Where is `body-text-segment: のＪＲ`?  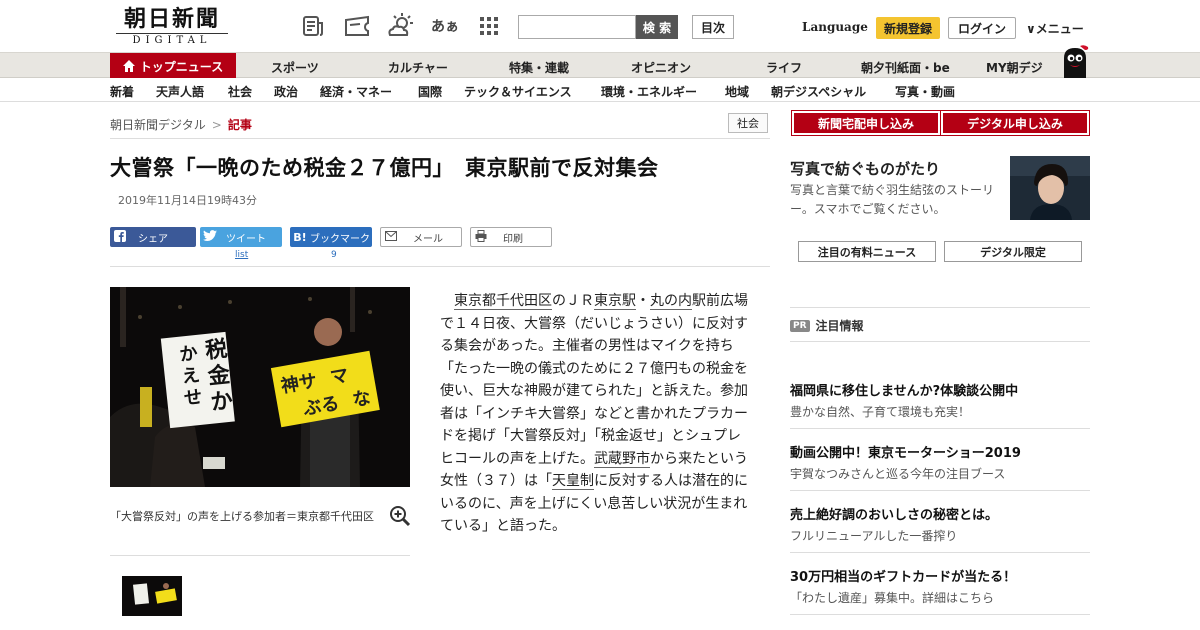
body-text-segment: のＪＲ is located at coordinates (573, 301).